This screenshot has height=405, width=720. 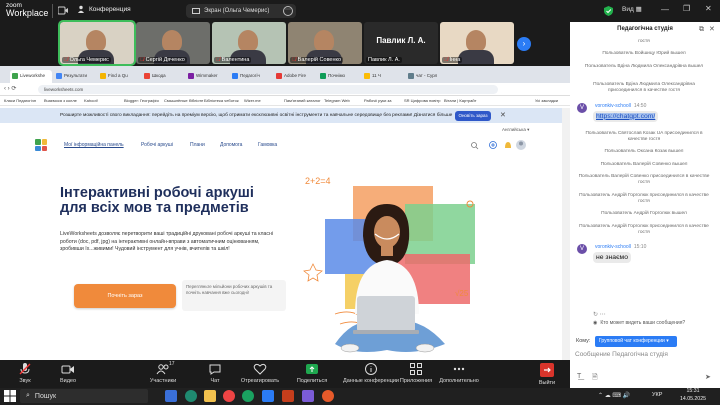 I want to click on participant-tile: 🎙̸ Сергій Дяченко, so click(x=173, y=43).